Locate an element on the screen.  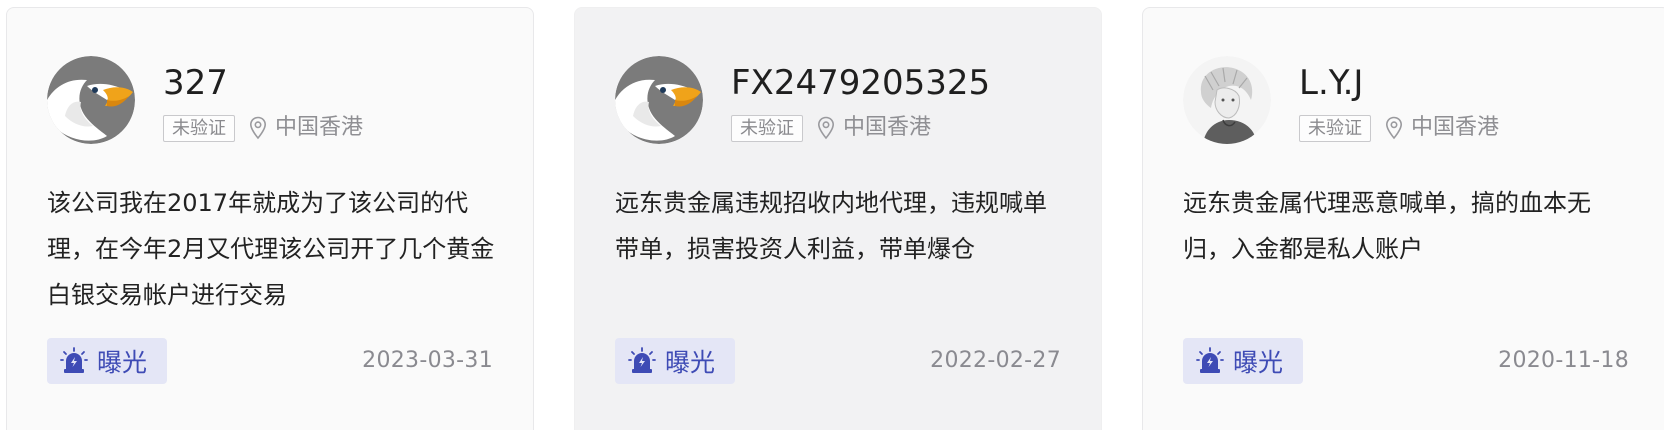
username: 327 is located at coordinates (195, 83).